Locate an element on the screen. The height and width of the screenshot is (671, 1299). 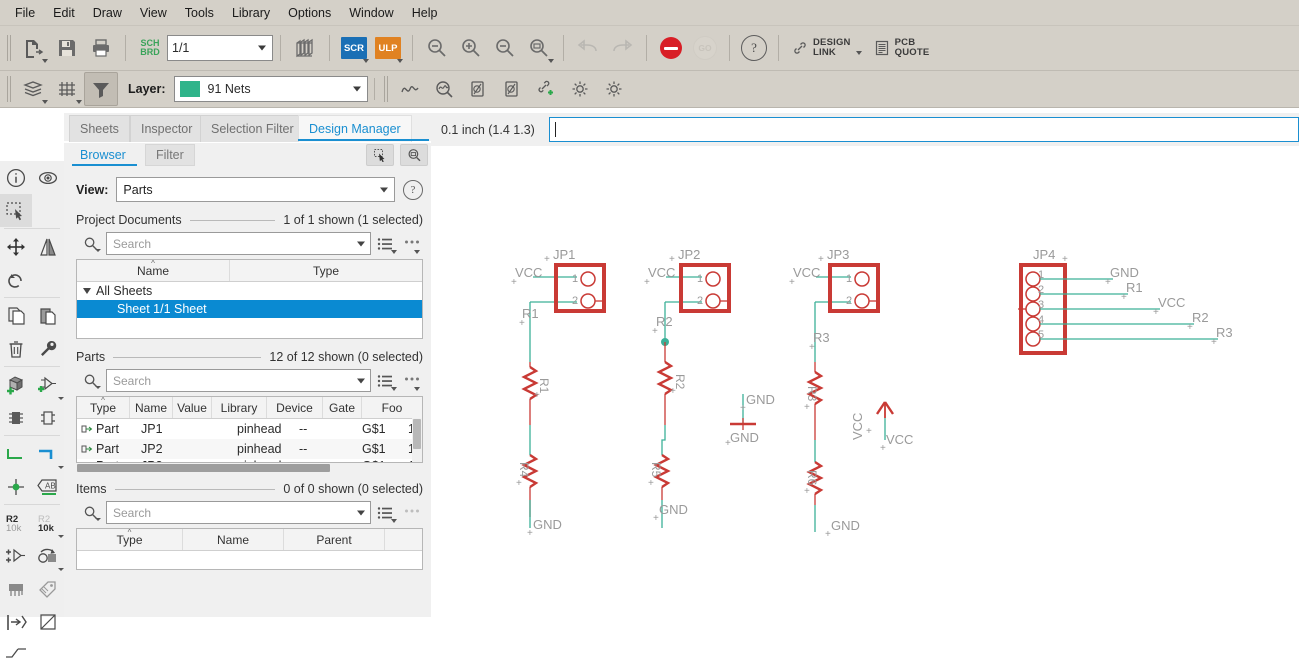
net-label-jp4-r1: R1 is located at coordinates (1134, 287).